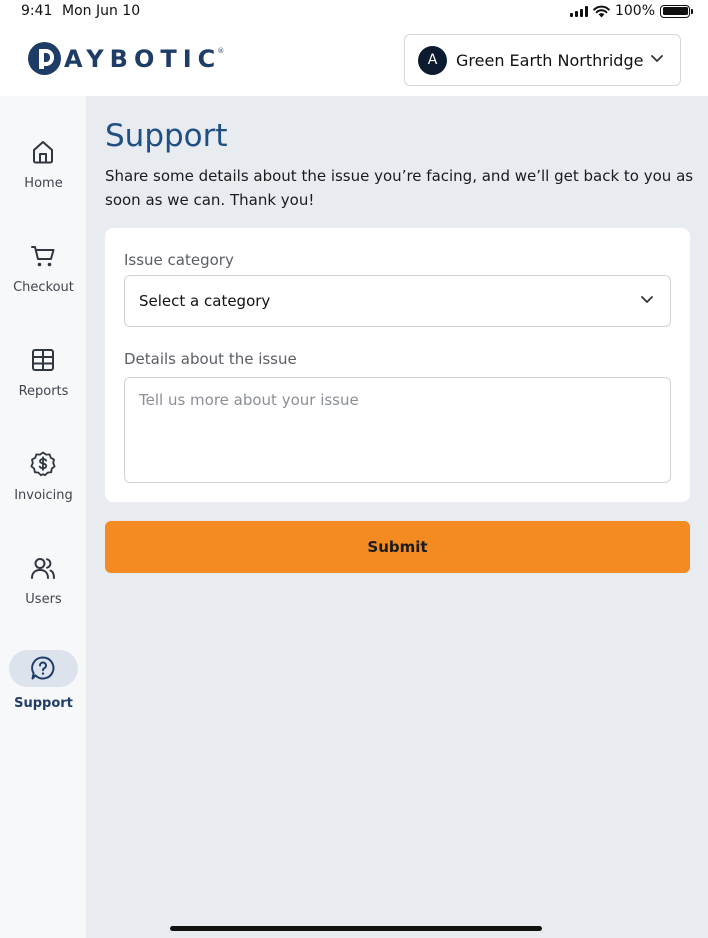 The image size is (708, 938). I want to click on issue-details-textarea: Tell us more about your issue, so click(397, 430).